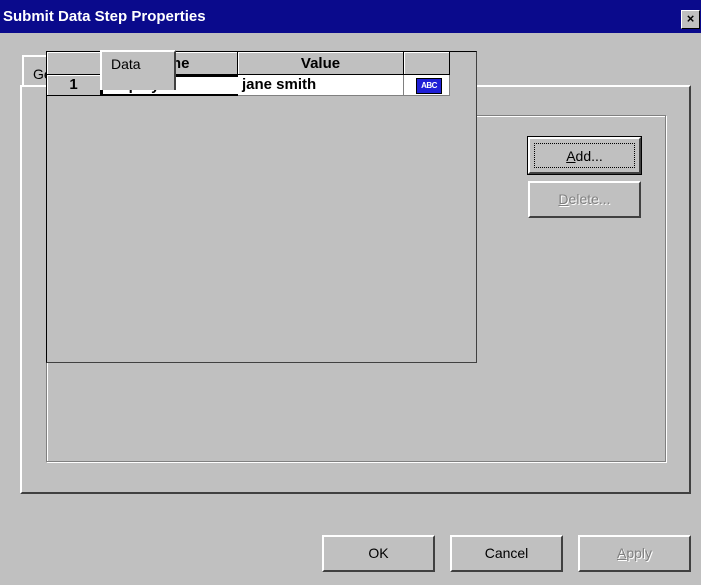  Describe the element at coordinates (126, 64) in the screenshot. I see `tab-data-label: Data` at that location.